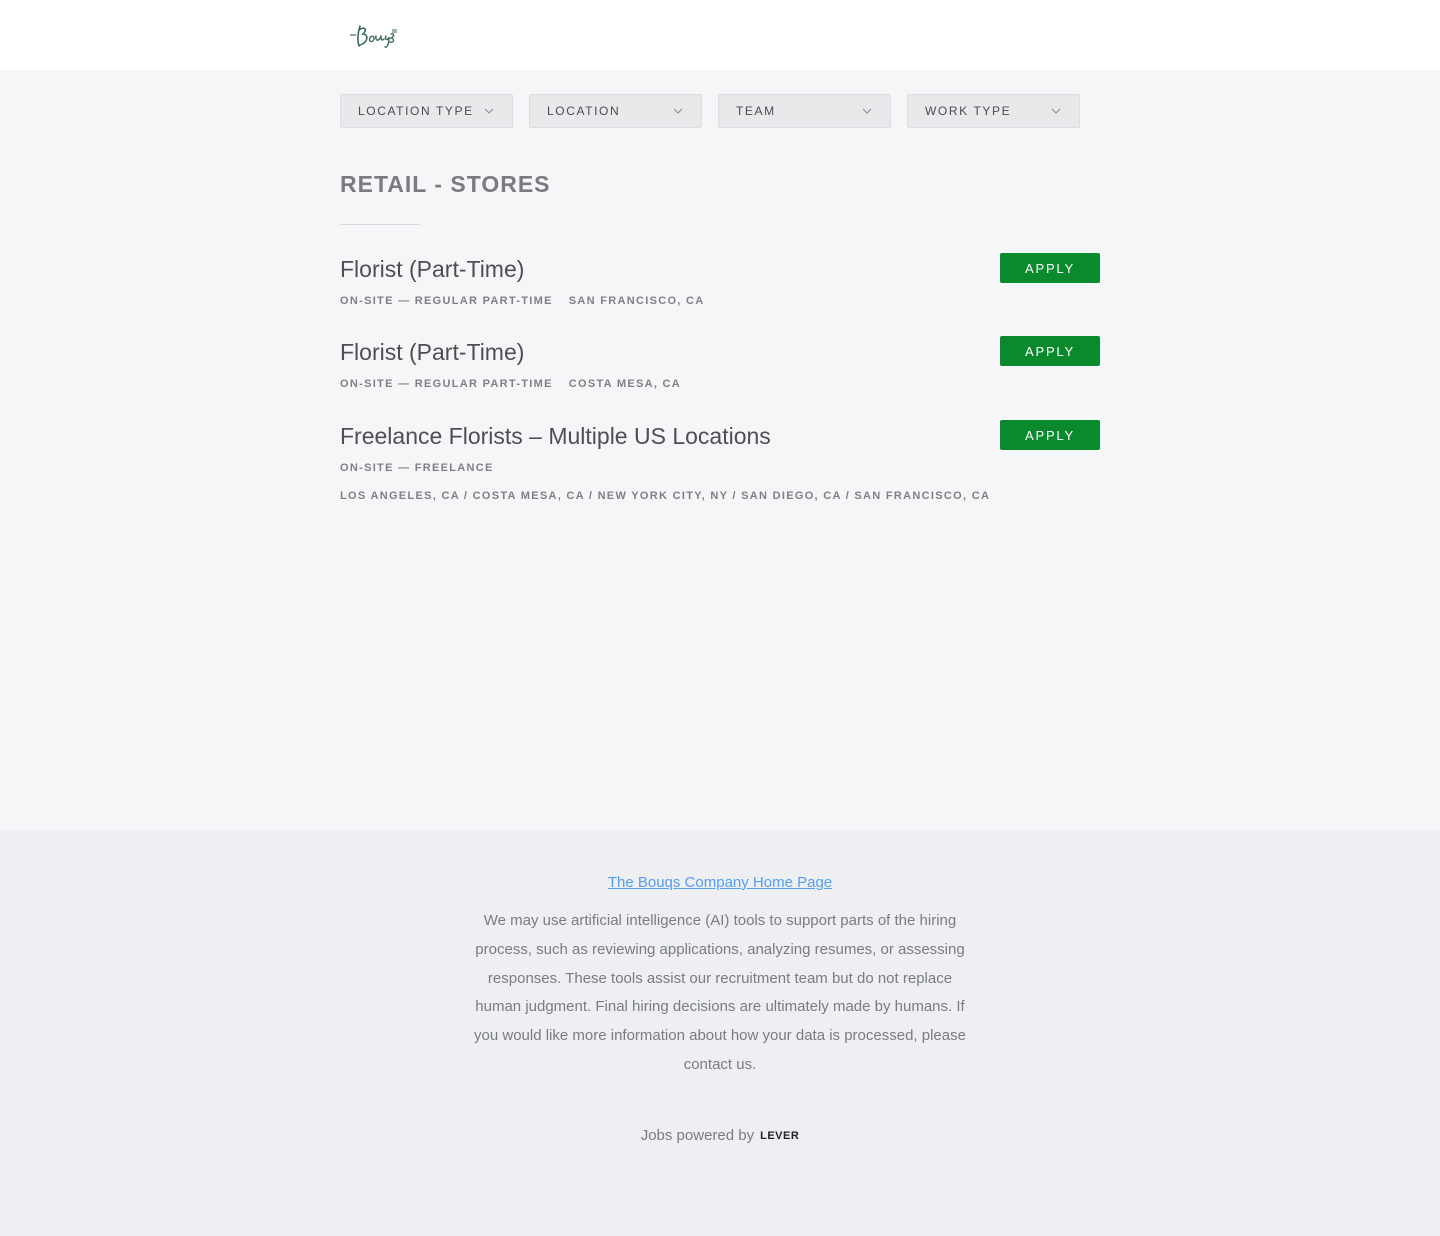 This screenshot has height=1236, width=1440. Describe the element at coordinates (625, 384) in the screenshot. I see `posting-location: COSTA MESA, CA` at that location.